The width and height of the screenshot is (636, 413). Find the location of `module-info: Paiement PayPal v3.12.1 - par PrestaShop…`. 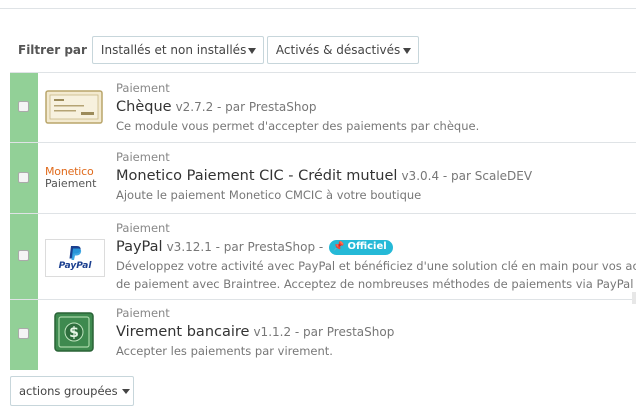

module-info: Paiement PayPal v3.12.1 - par PrestaShop… is located at coordinates (376, 256).